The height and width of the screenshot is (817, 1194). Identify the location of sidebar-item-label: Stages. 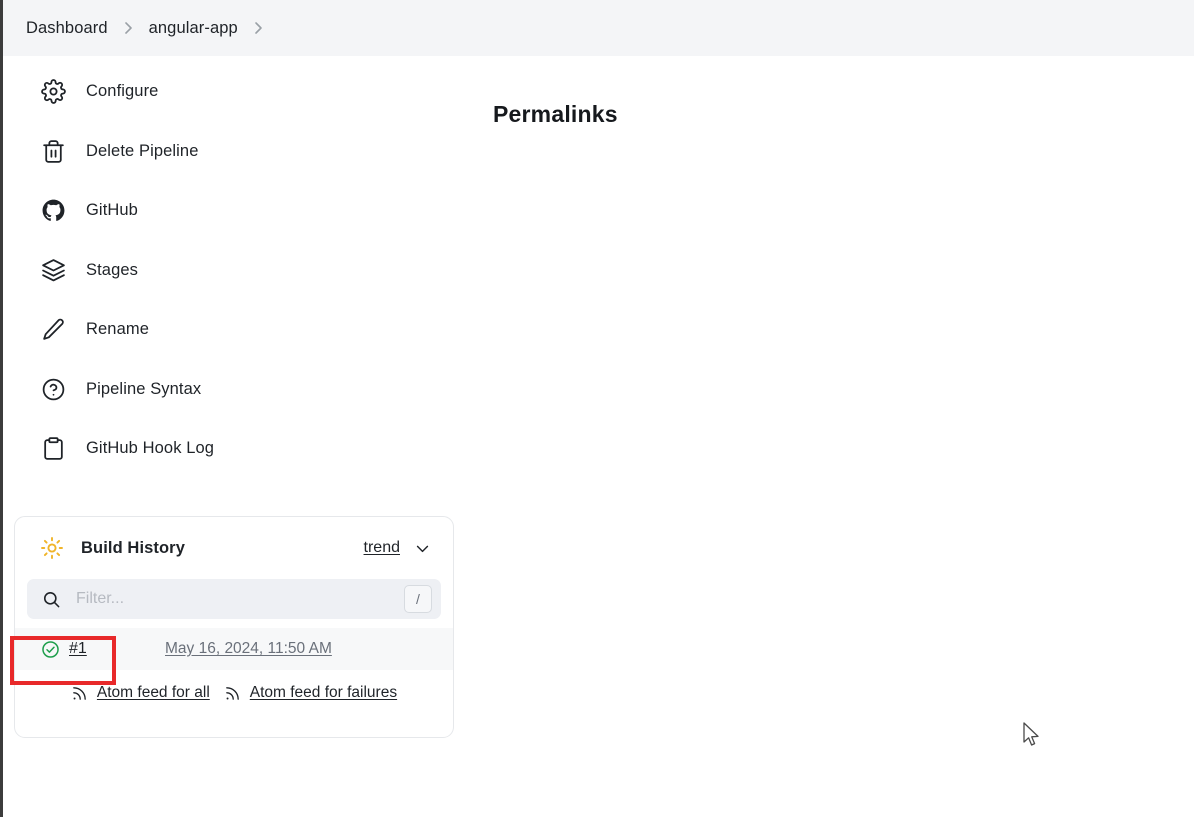
(112, 269).